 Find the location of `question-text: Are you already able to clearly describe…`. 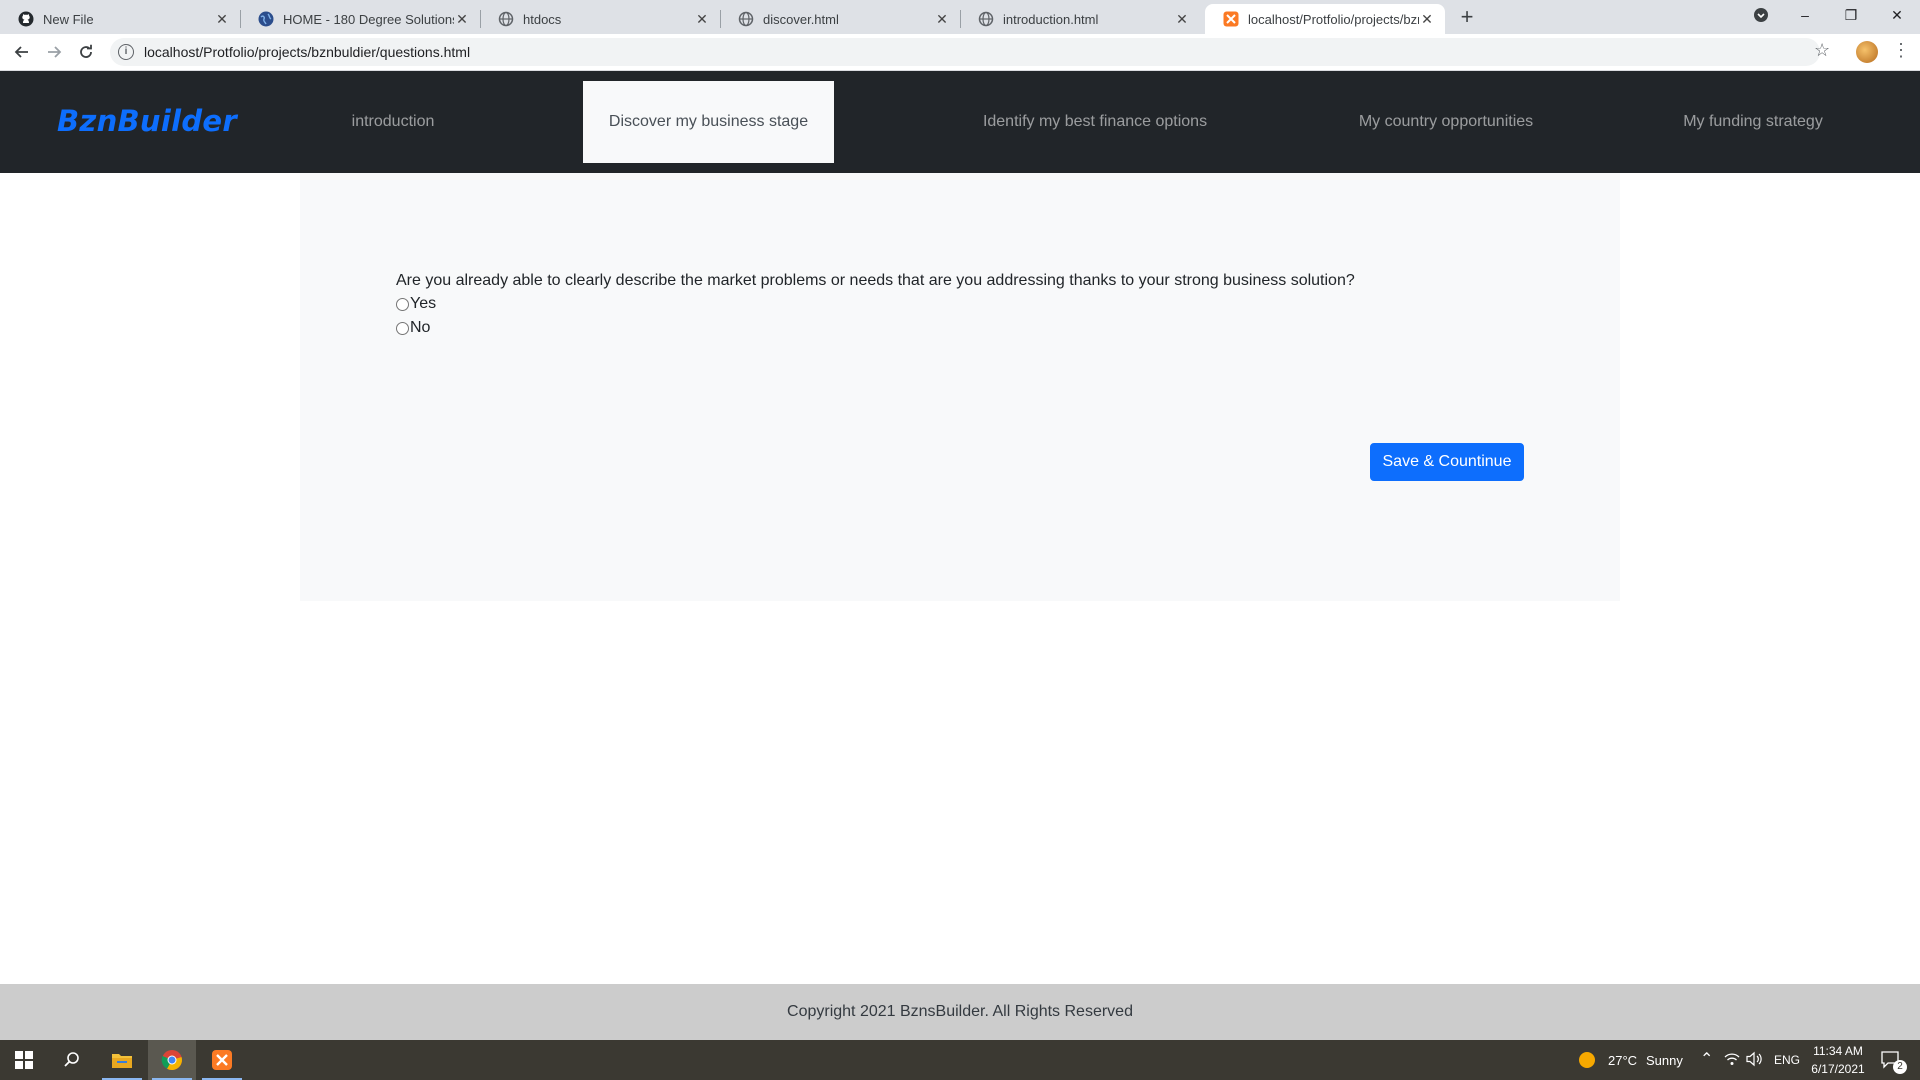

question-text: Are you already able to clearly describe… is located at coordinates (875, 280).